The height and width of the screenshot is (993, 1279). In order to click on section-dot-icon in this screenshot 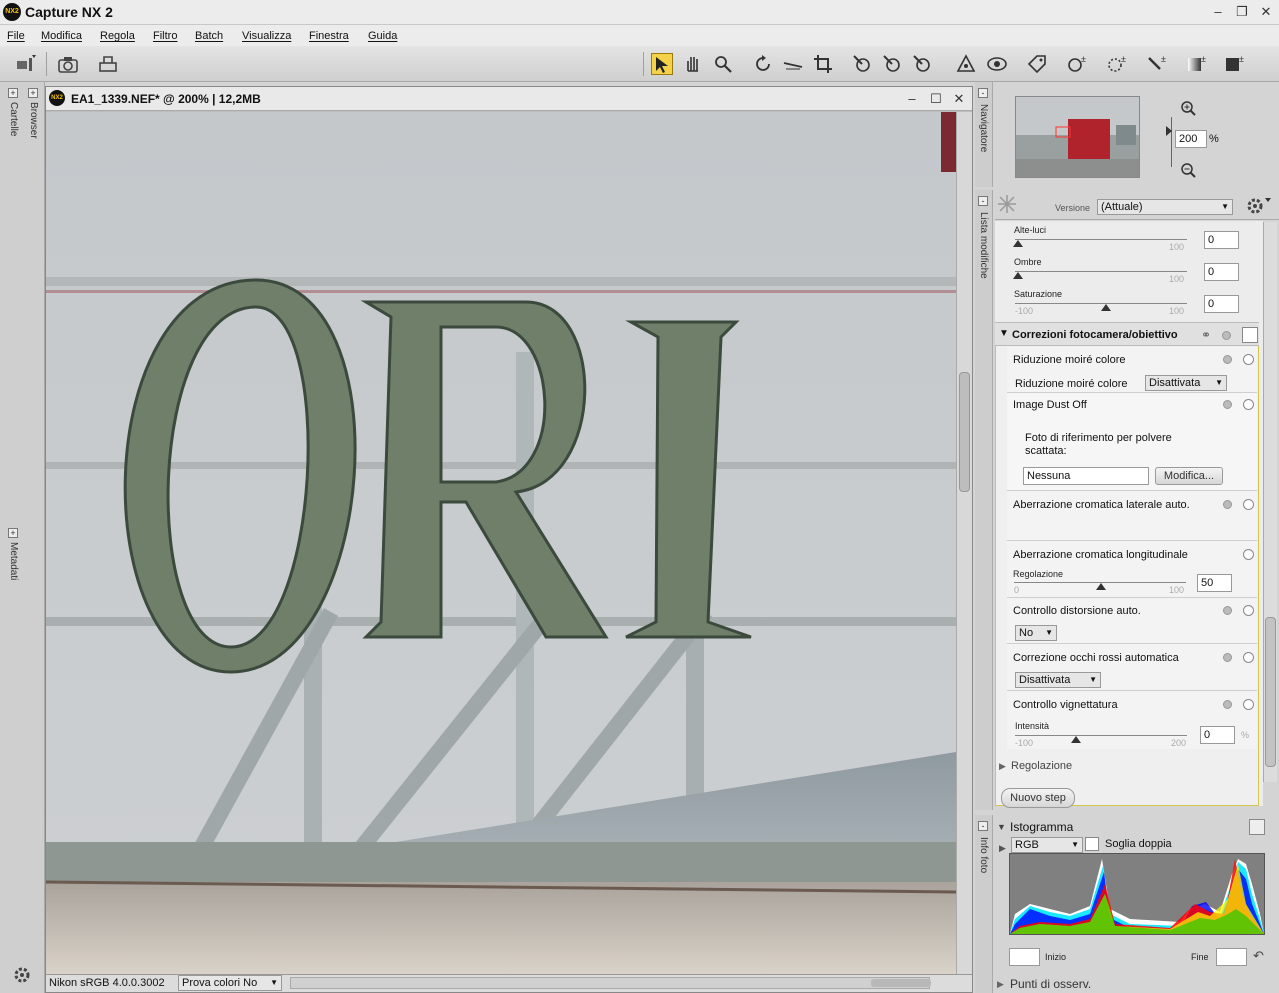, I will do `click(1226, 335)`.